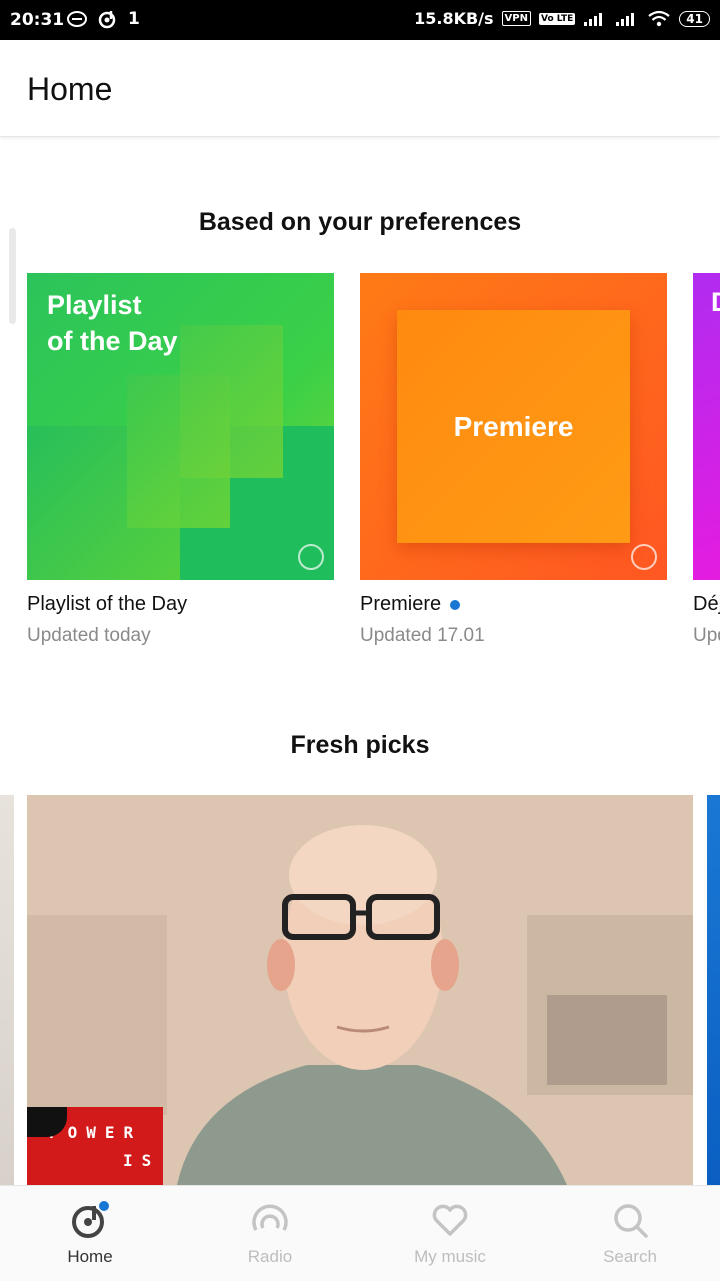 The height and width of the screenshot is (1281, 720). I want to click on status-right: 15.8KB/s VPN Vo LTE 41, so click(562, 18).